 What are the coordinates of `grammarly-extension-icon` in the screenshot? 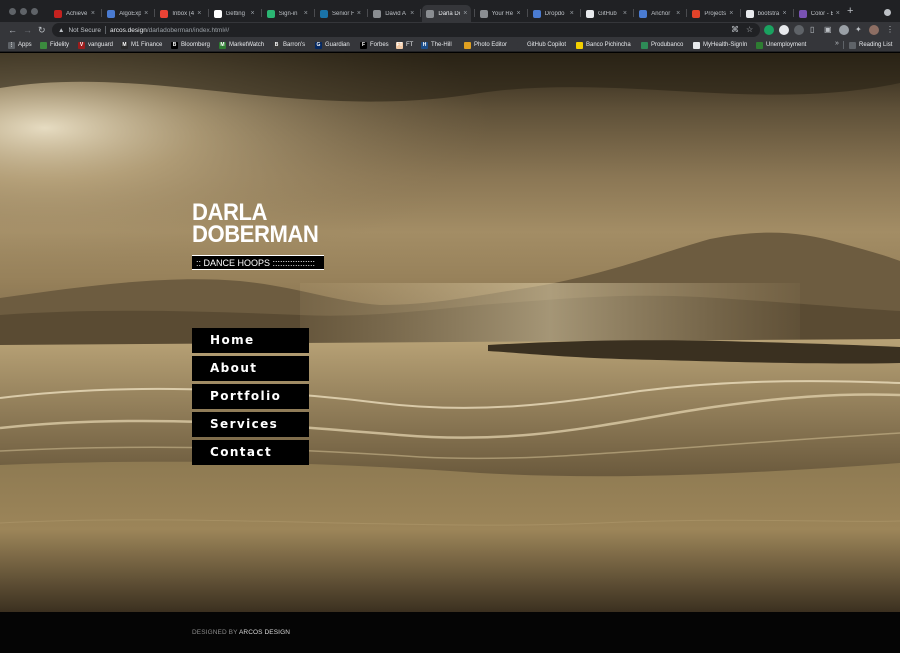 It's located at (769, 30).